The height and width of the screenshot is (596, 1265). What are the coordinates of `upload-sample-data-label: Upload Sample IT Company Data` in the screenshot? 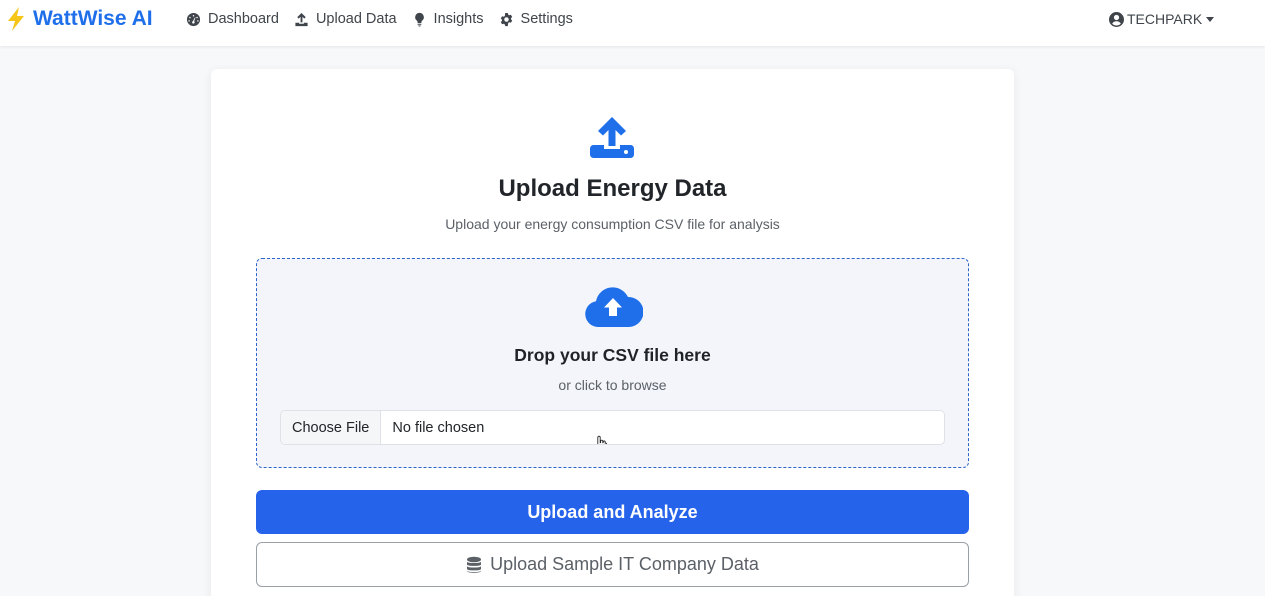 It's located at (624, 564).